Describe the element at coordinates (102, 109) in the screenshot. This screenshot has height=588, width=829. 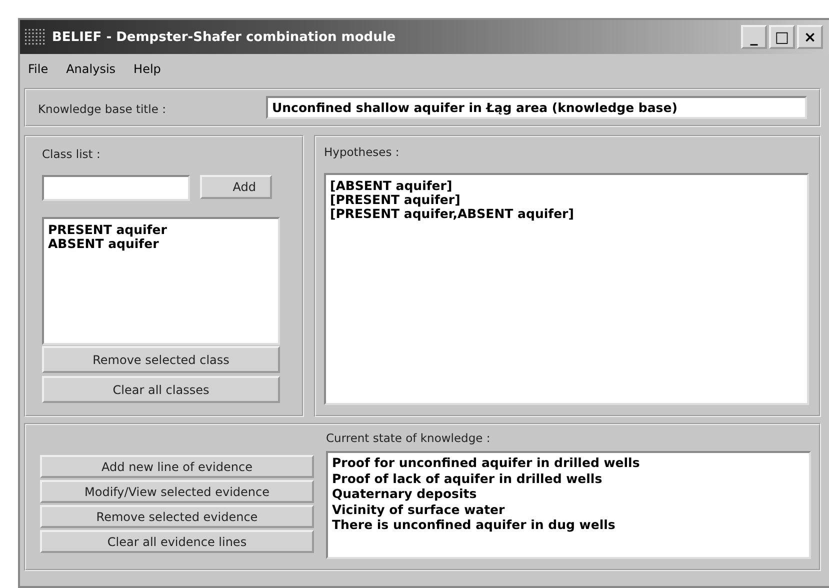
I see `field-label: Knowledge base title :` at that location.